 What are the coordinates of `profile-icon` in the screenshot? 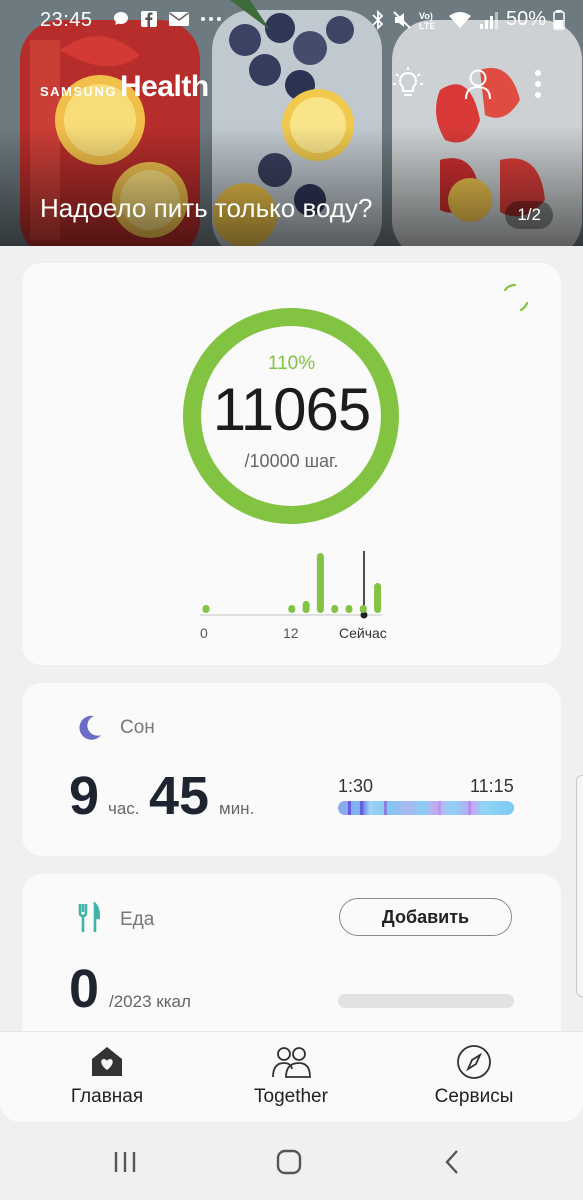 It's located at (478, 84).